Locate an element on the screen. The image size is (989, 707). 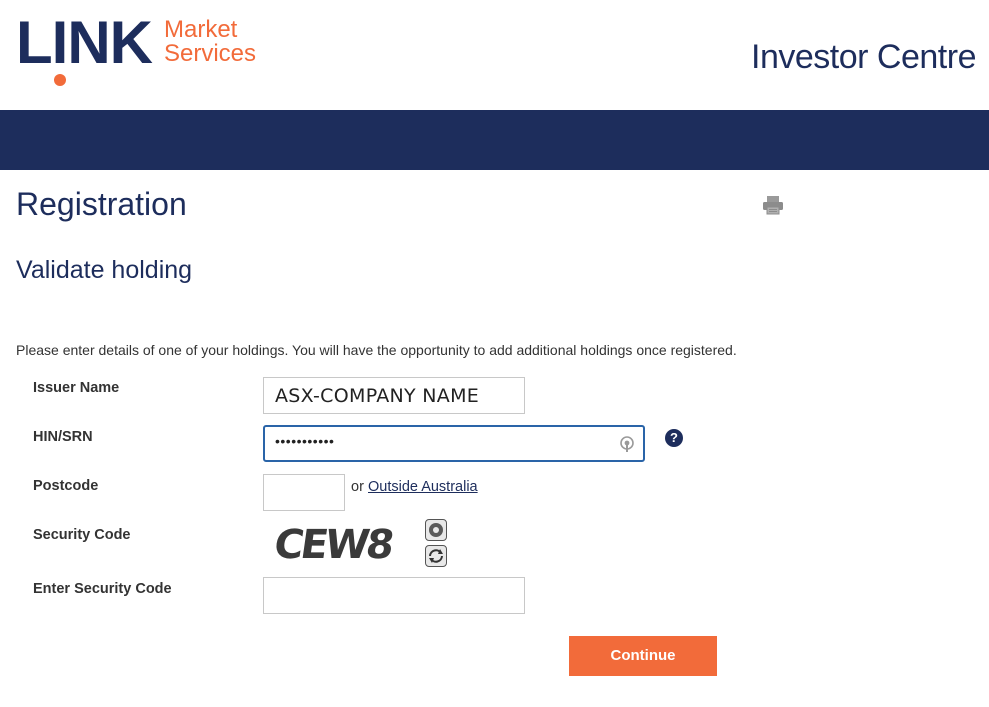
logo-subtitle: Market Services is located at coordinates (210, 42).